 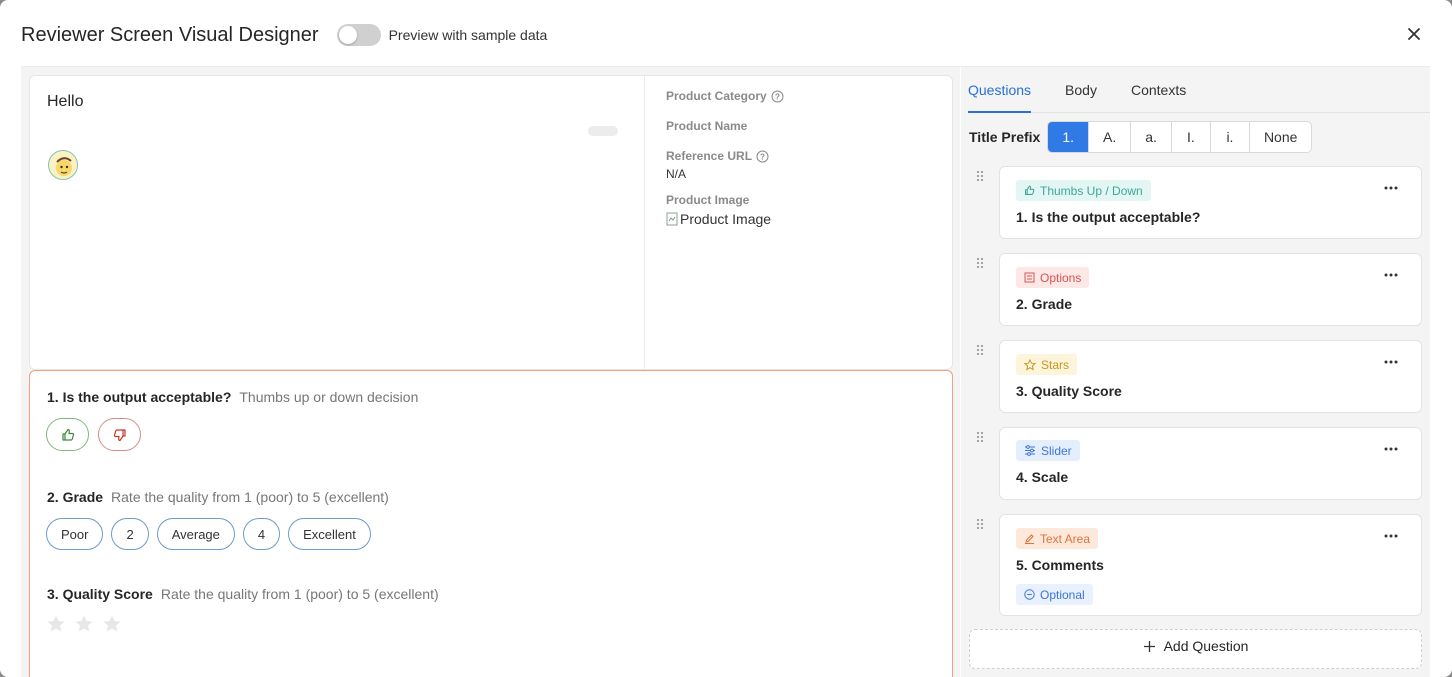 I want to click on question-type-tag: Stars, so click(x=1047, y=364).